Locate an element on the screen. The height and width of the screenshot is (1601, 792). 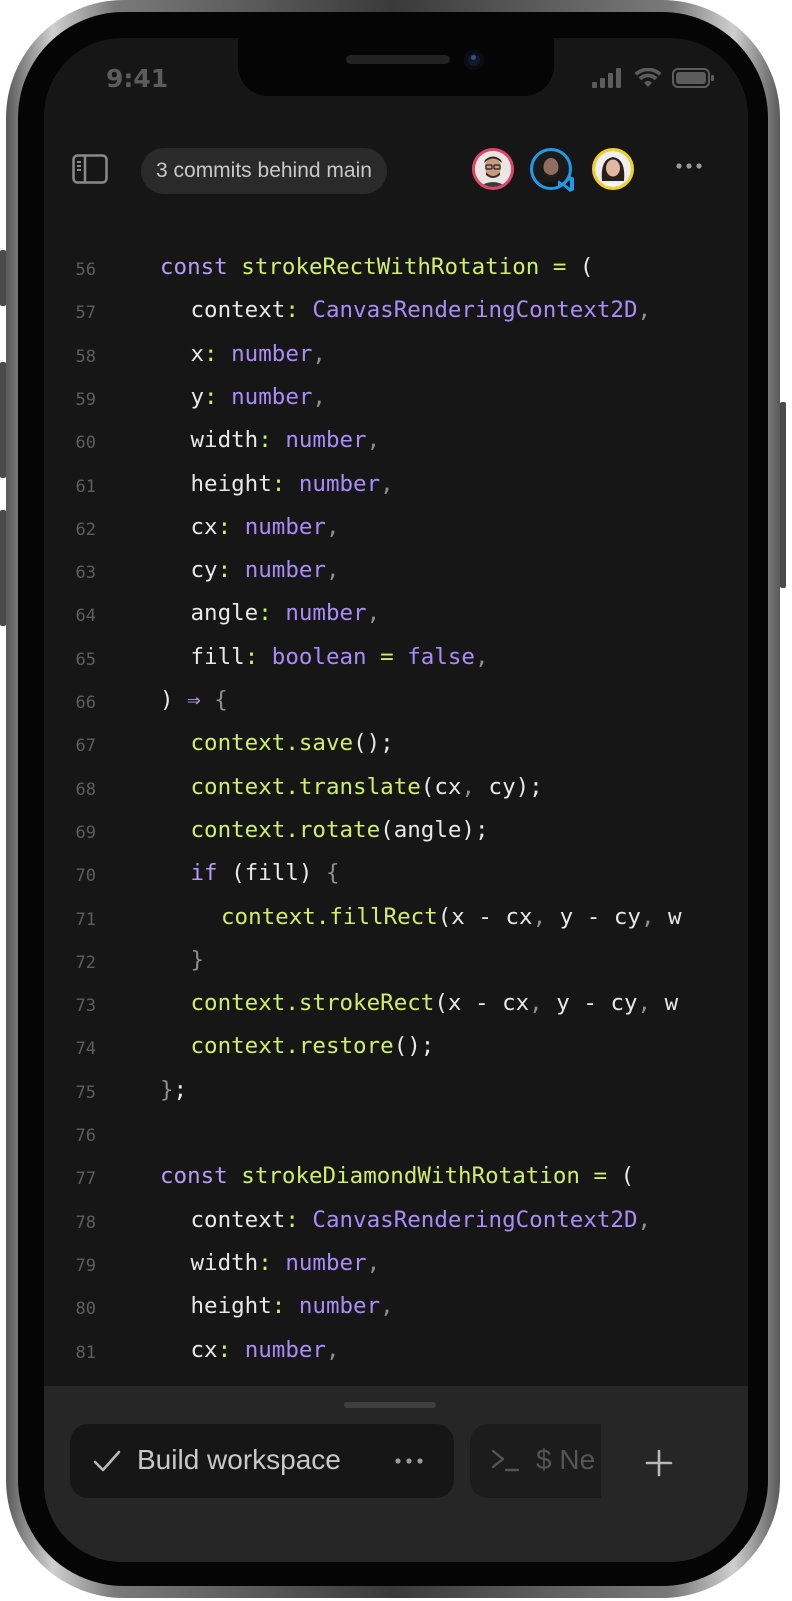
branch-status-pill: 3 commits behind main is located at coordinates (264, 171).